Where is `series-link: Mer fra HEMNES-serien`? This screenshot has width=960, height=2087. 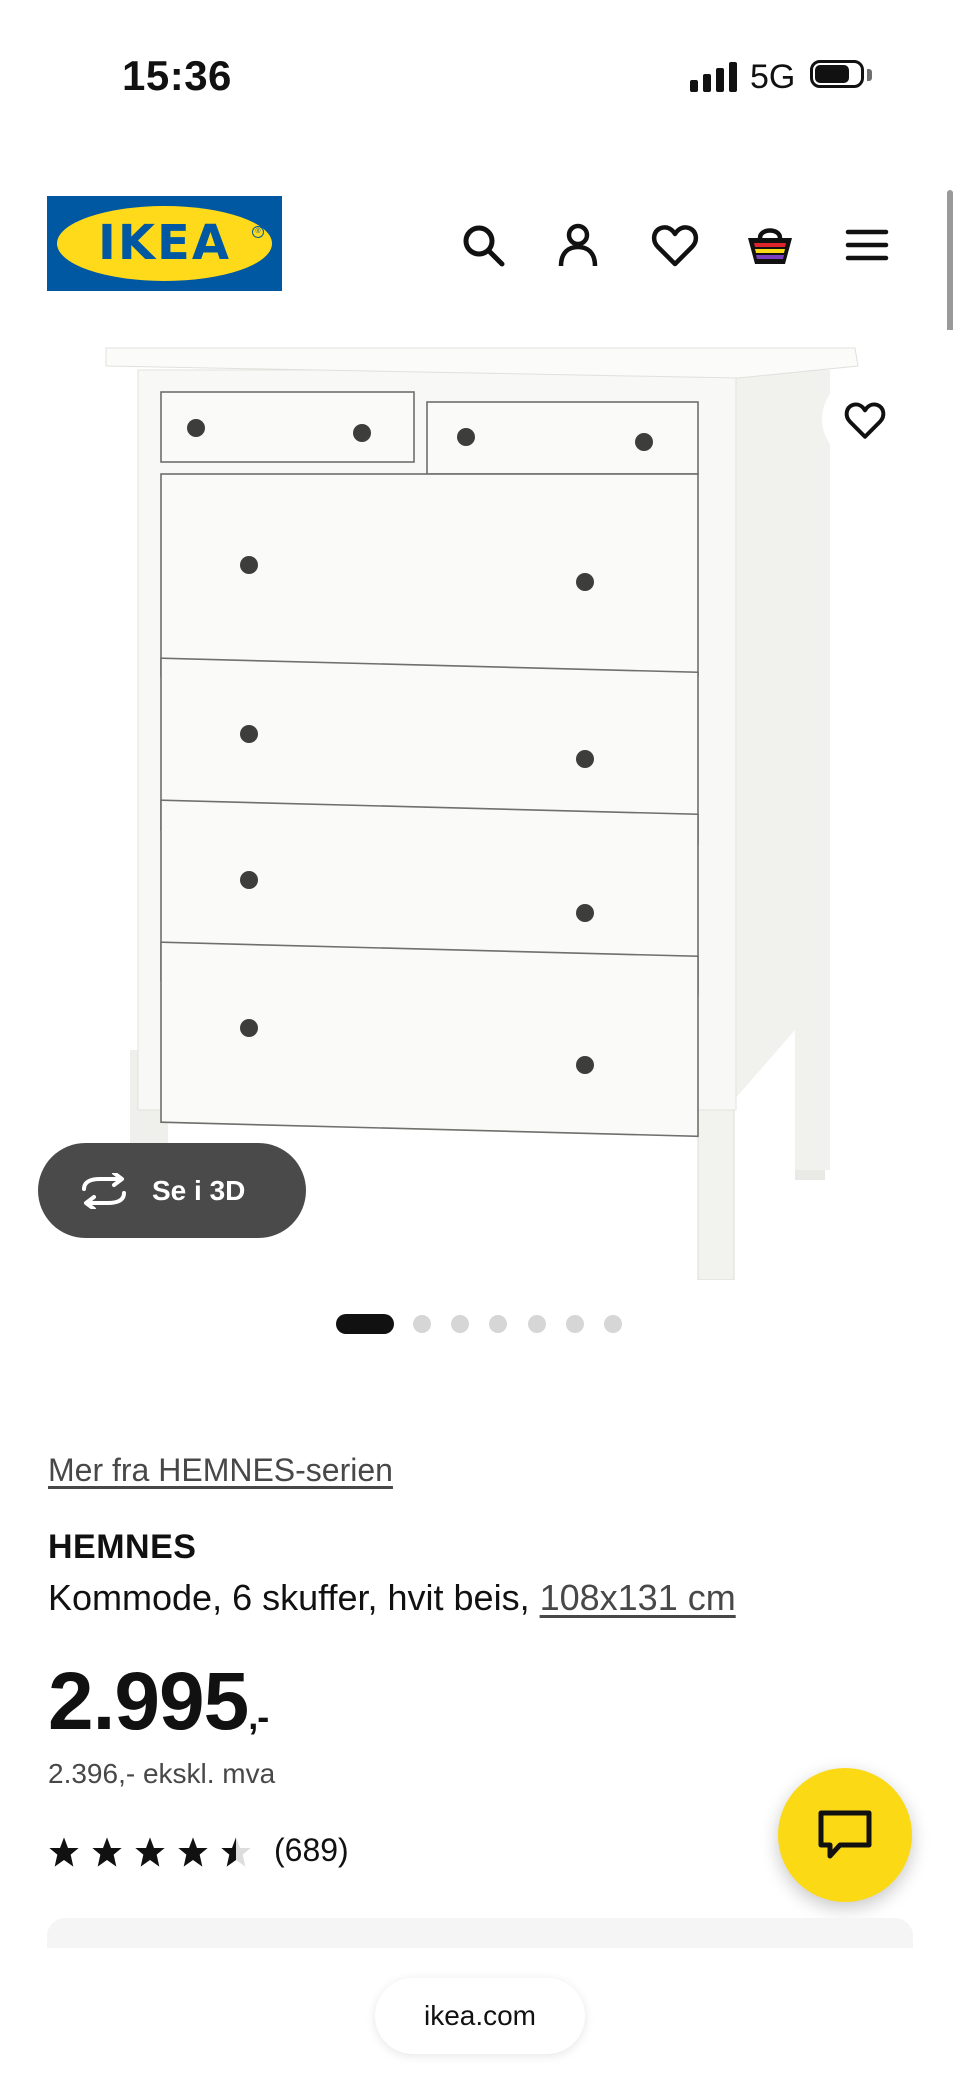 series-link: Mer fra HEMNES-serien is located at coordinates (220, 1470).